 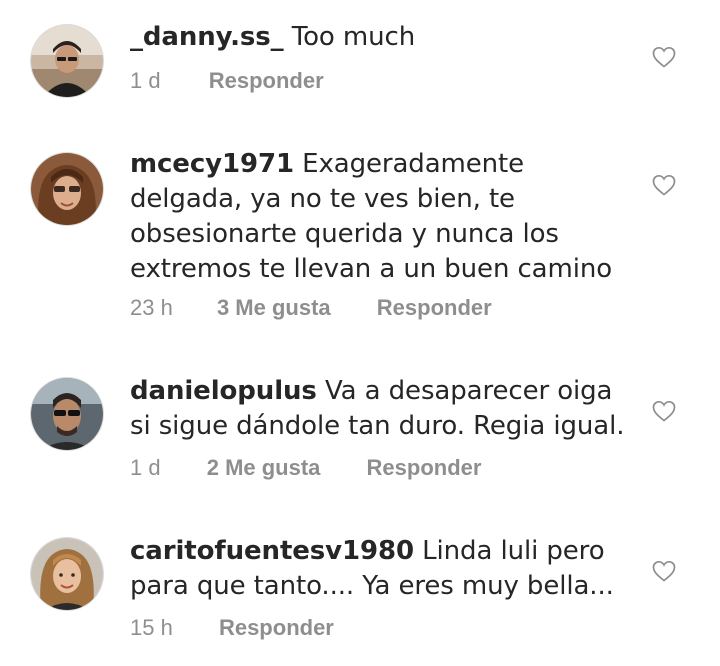 I want to click on comment-username: mcecy1971, so click(x=212, y=164).